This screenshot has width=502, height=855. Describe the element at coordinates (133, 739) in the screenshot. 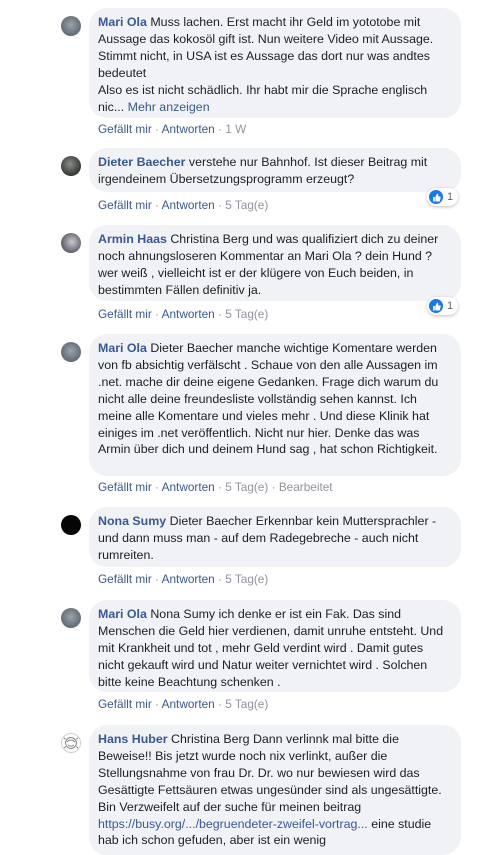

I see `comment-author: Hans Huber` at that location.